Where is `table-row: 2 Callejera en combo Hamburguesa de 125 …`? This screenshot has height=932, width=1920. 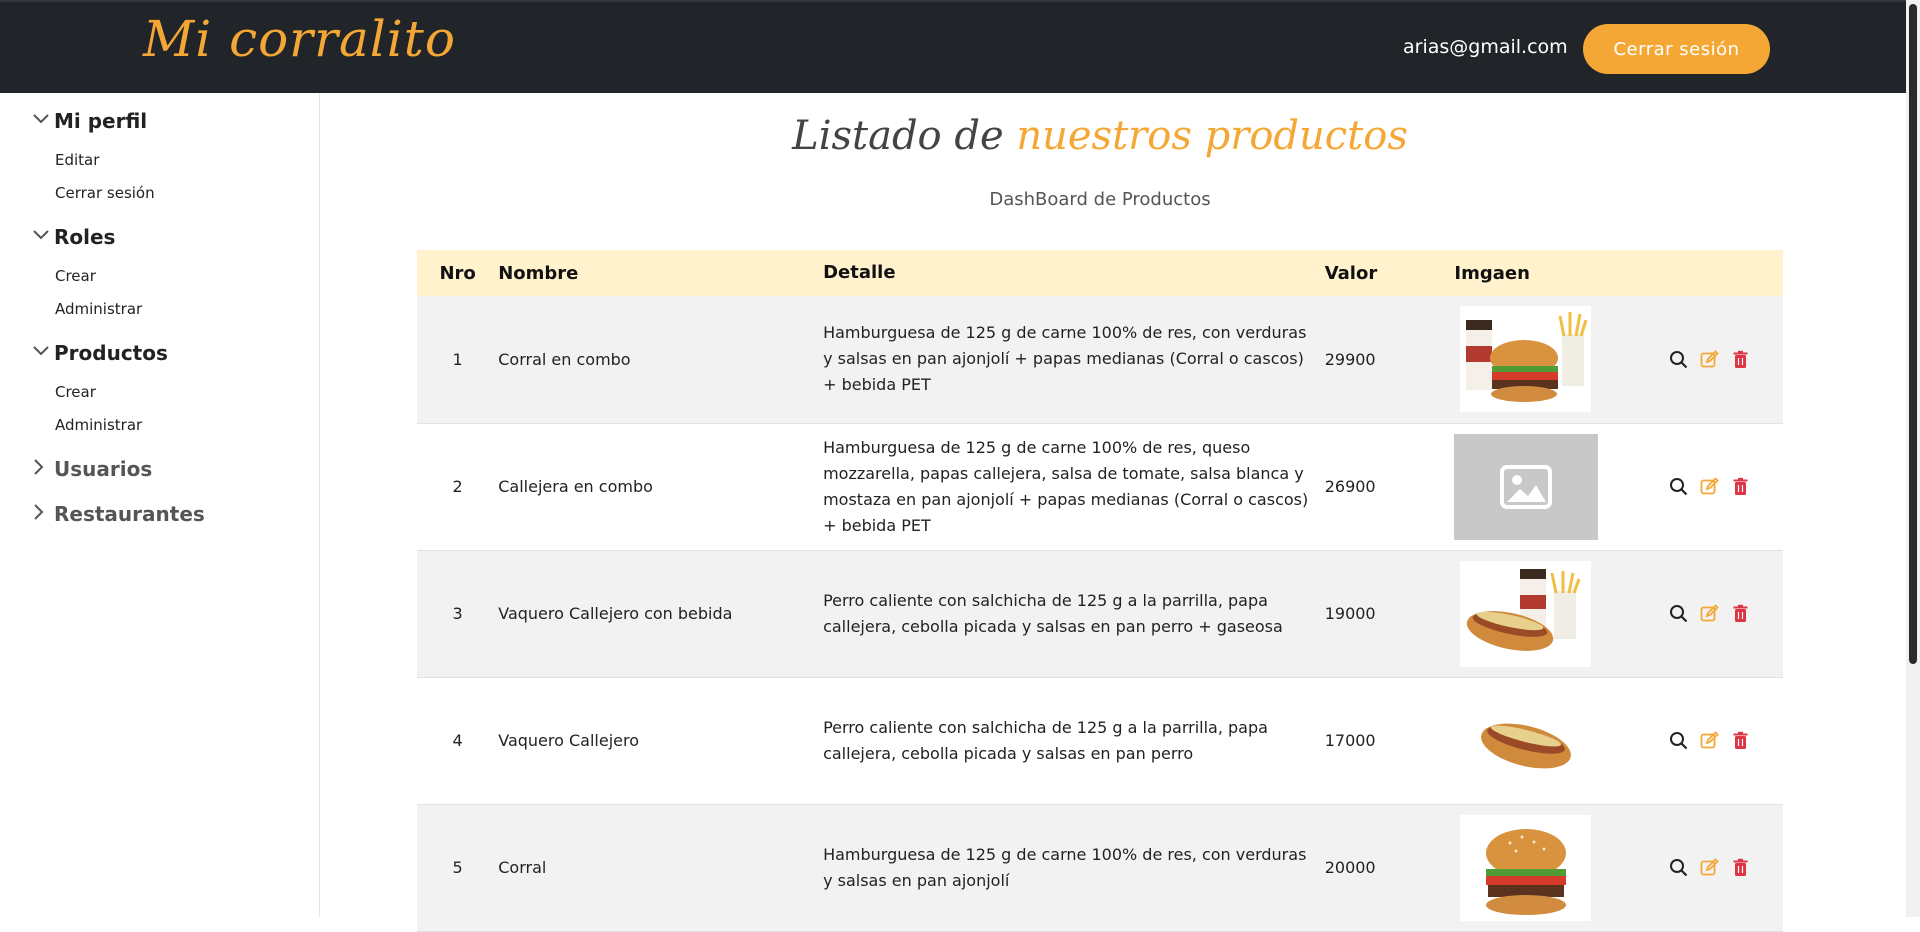 table-row: 2 Callejera en combo Hamburguesa de 125 … is located at coordinates (1100, 487).